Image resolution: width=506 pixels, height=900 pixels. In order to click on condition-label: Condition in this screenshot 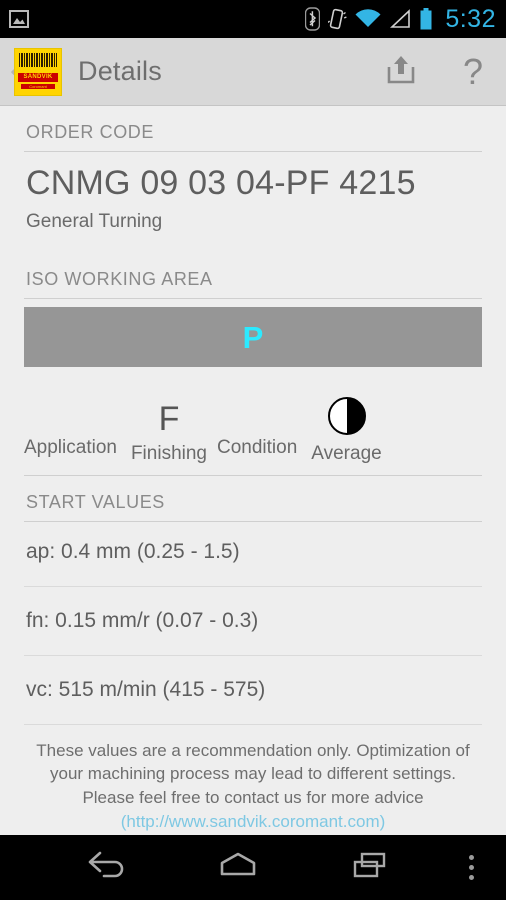, I will do `click(257, 447)`.